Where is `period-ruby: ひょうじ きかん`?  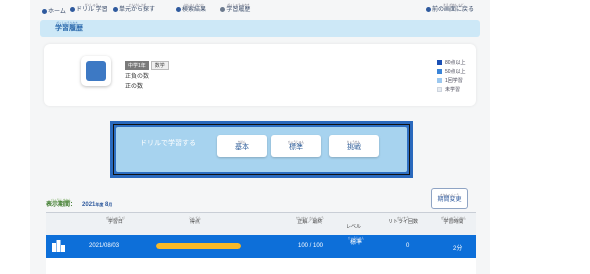 period-ruby: ひょうじ きかん is located at coordinates (61, 200).